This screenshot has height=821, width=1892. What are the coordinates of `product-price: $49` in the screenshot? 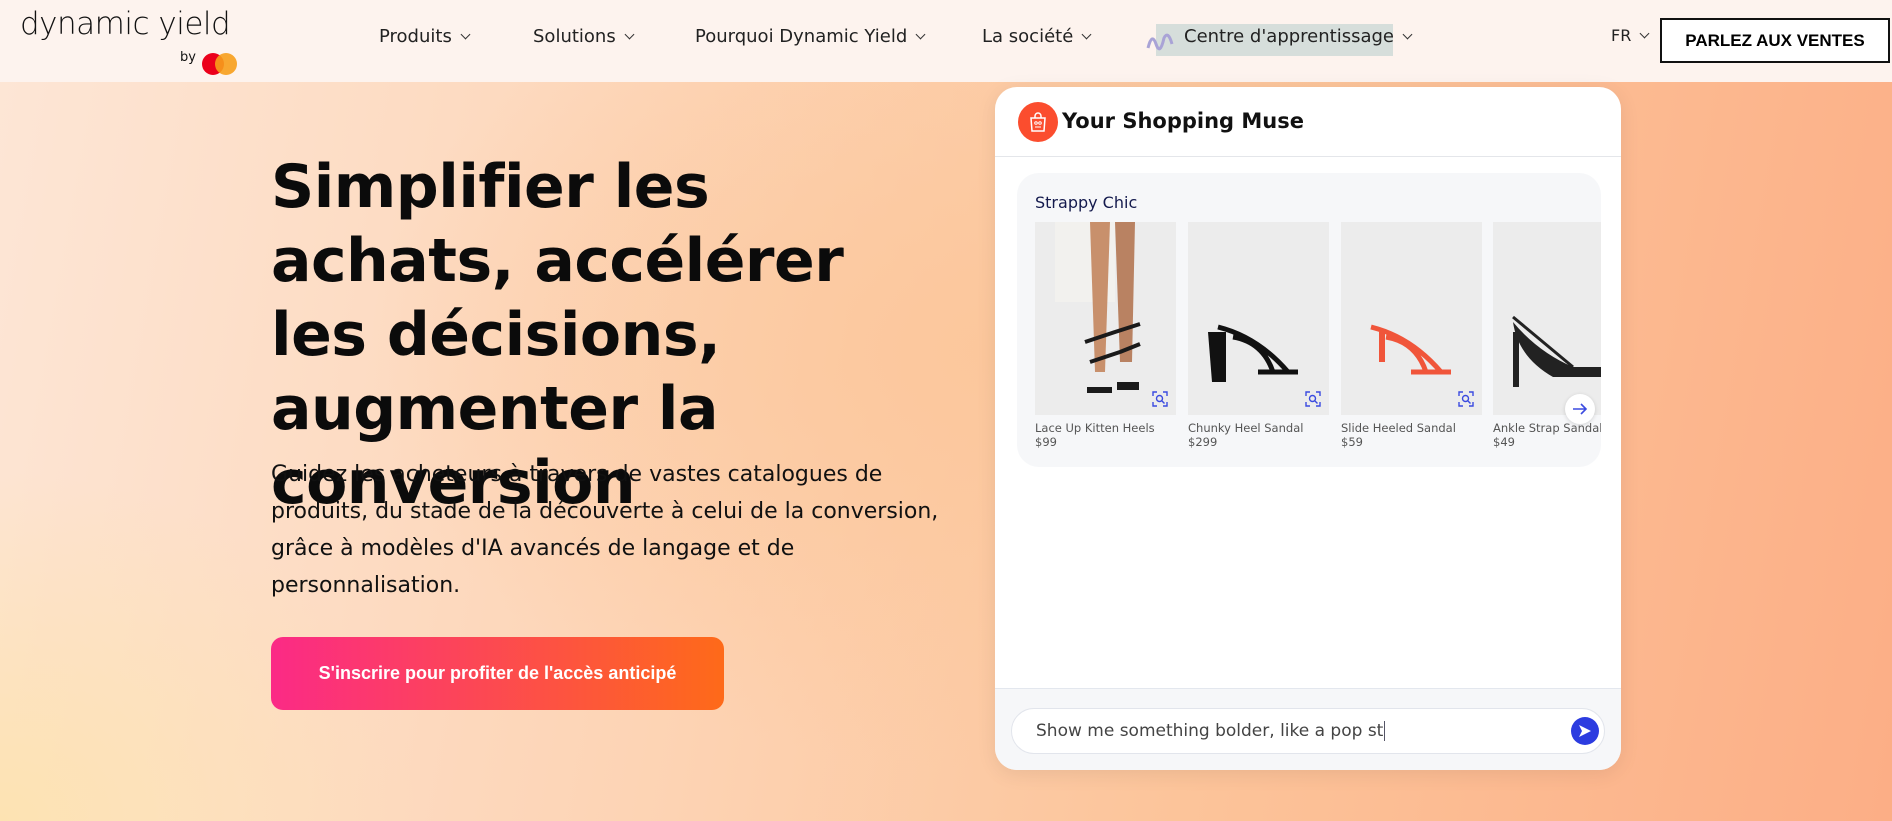 It's located at (1504, 442).